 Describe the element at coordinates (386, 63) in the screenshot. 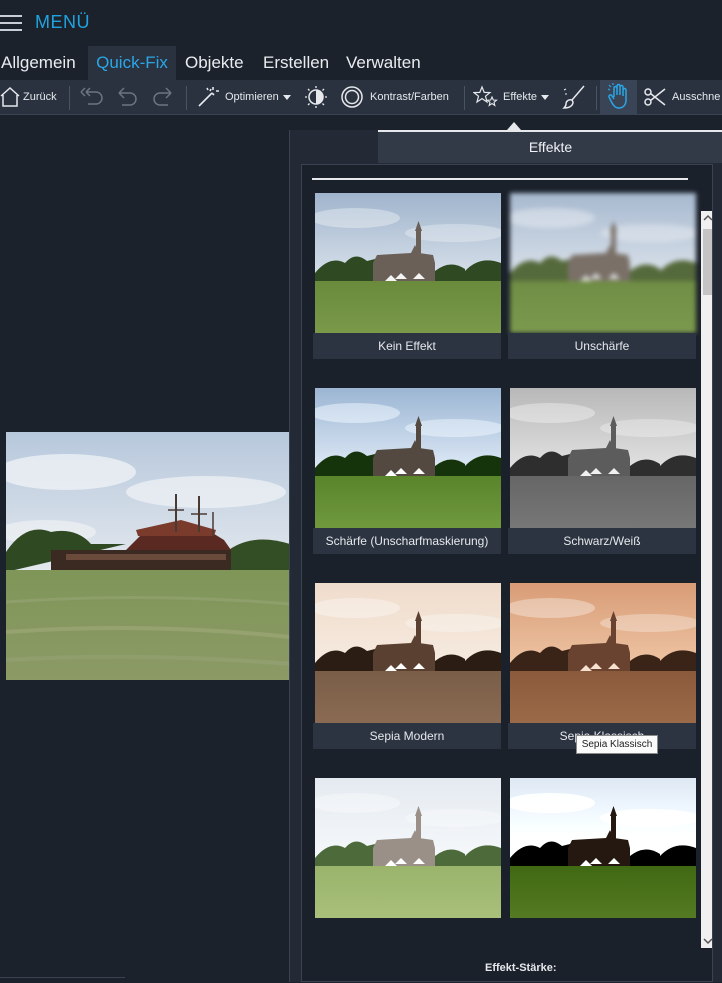

I see `tab-verwalten: Verwalten` at that location.